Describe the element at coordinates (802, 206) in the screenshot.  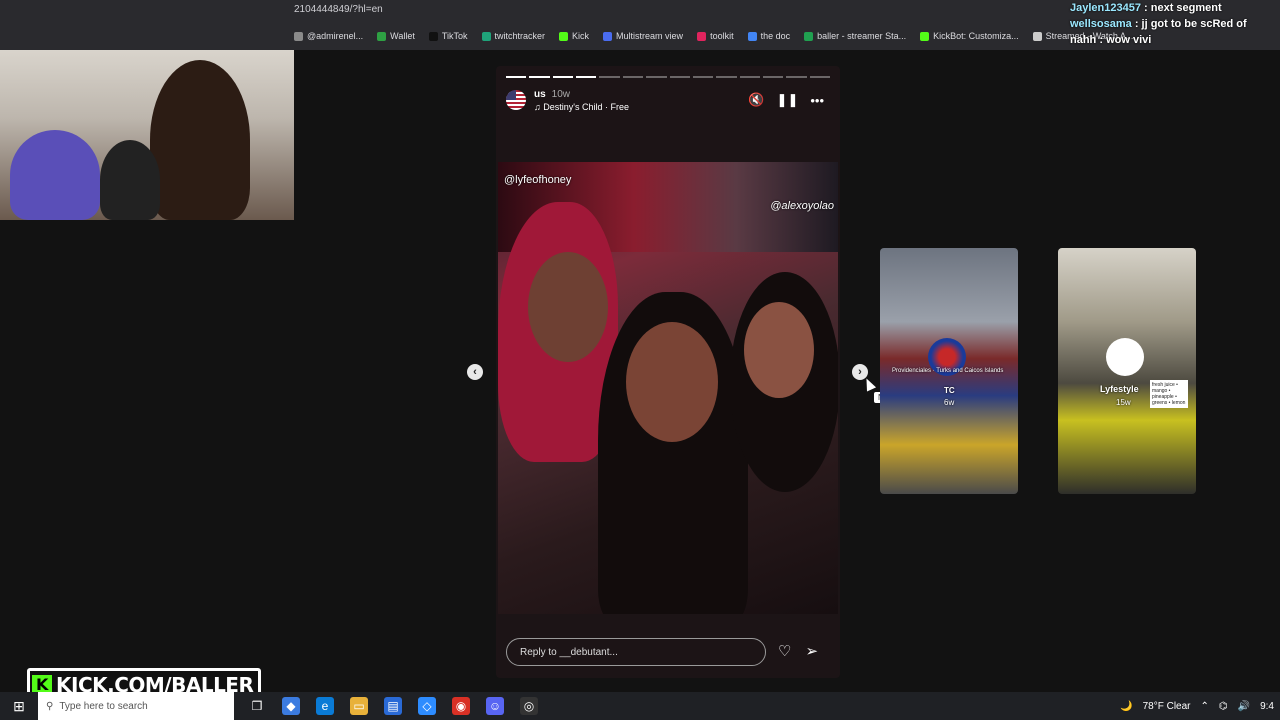
I see `mention-tag: @alexoyolao` at that location.